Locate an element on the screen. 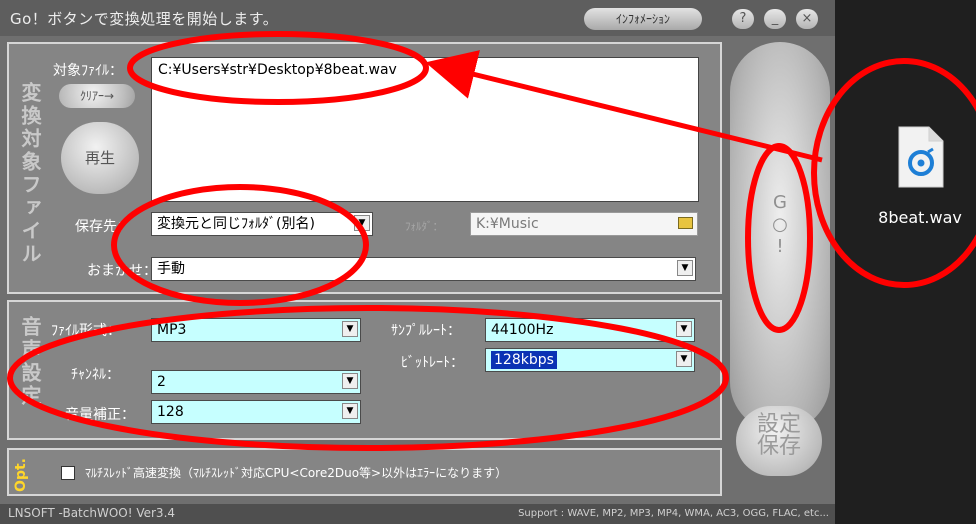 The height and width of the screenshot is (524, 976). desktop-file-name: 8beat.wav is located at coordinates (915, 217).